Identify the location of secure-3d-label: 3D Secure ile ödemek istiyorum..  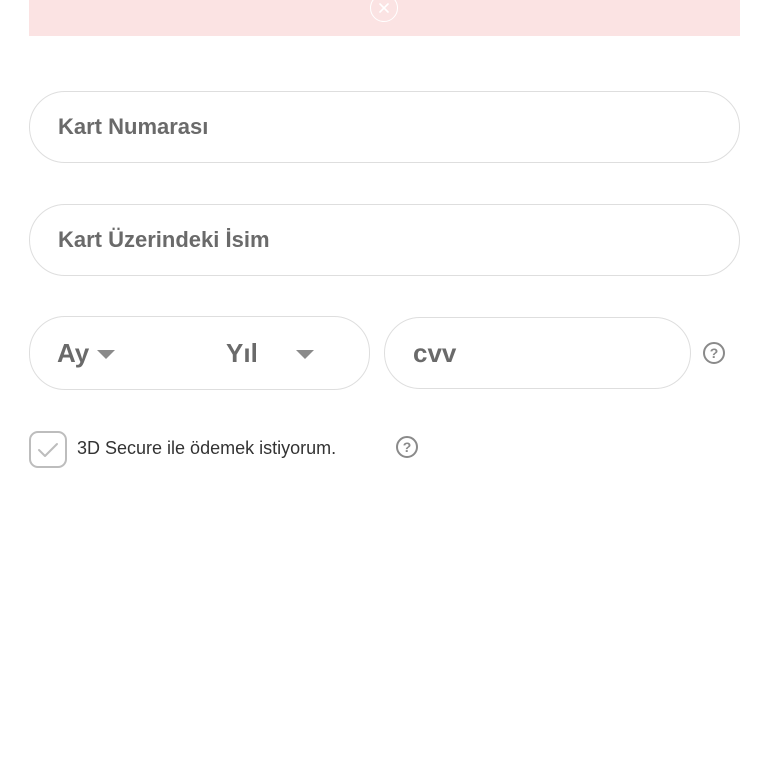
(207, 448).